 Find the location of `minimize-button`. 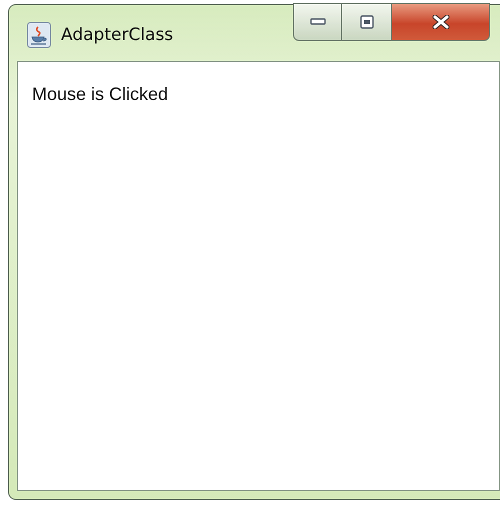

minimize-button is located at coordinates (317, 22).